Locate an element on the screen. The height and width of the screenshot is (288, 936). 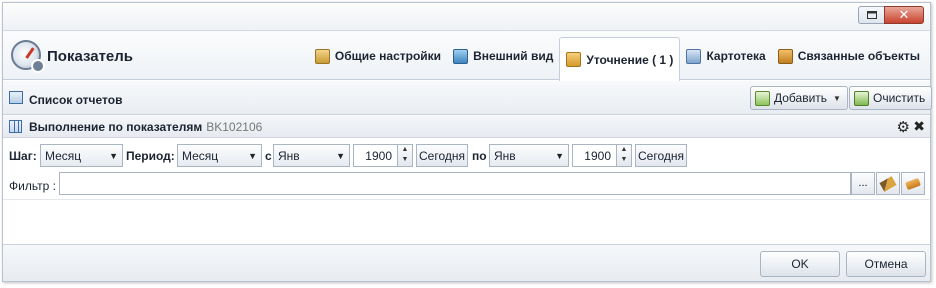
filter-label: Фильтр : is located at coordinates (32, 186).